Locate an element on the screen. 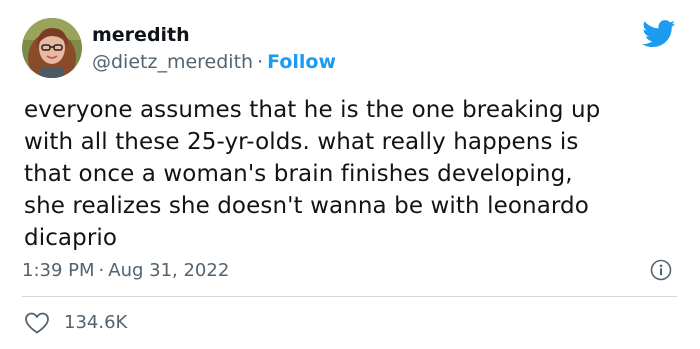 The image size is (700, 349). heart-icon is located at coordinates (37, 323).